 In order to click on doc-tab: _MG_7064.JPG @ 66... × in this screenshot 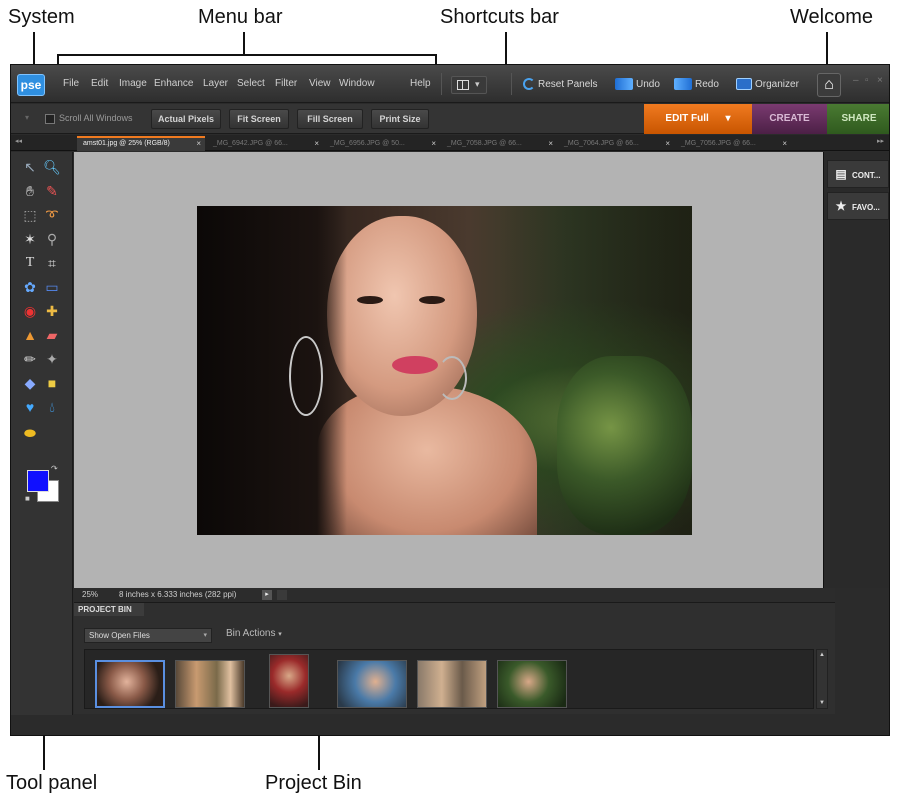, I will do `click(616, 143)`.